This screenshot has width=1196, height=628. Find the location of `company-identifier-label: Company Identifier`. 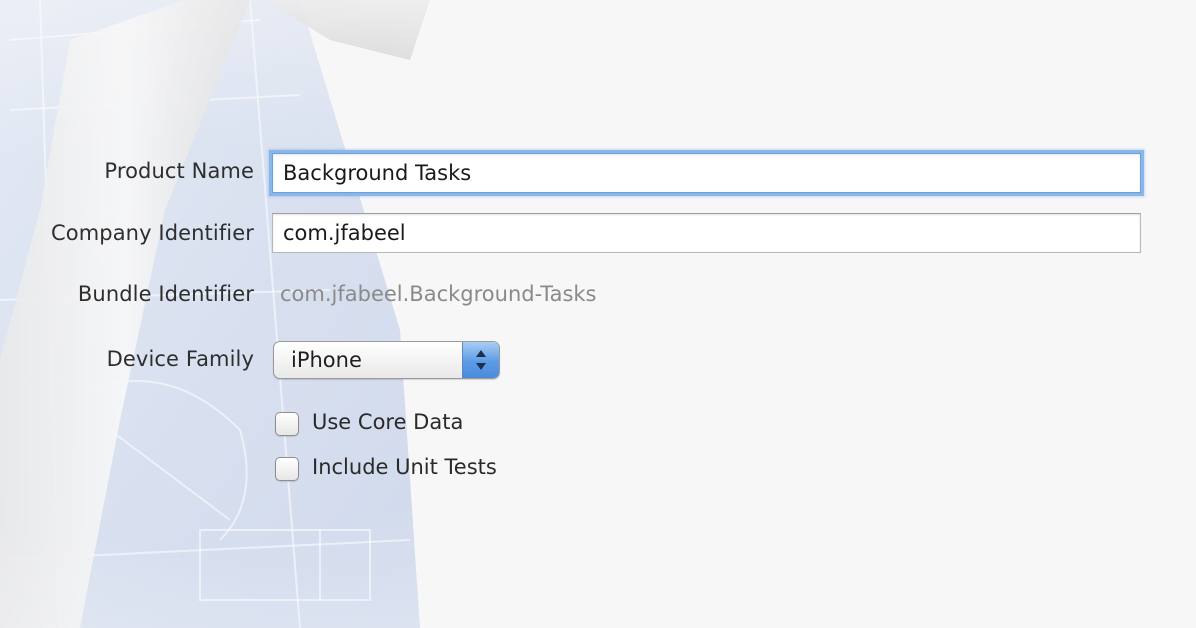

company-identifier-label: Company Identifier is located at coordinates (152, 233).